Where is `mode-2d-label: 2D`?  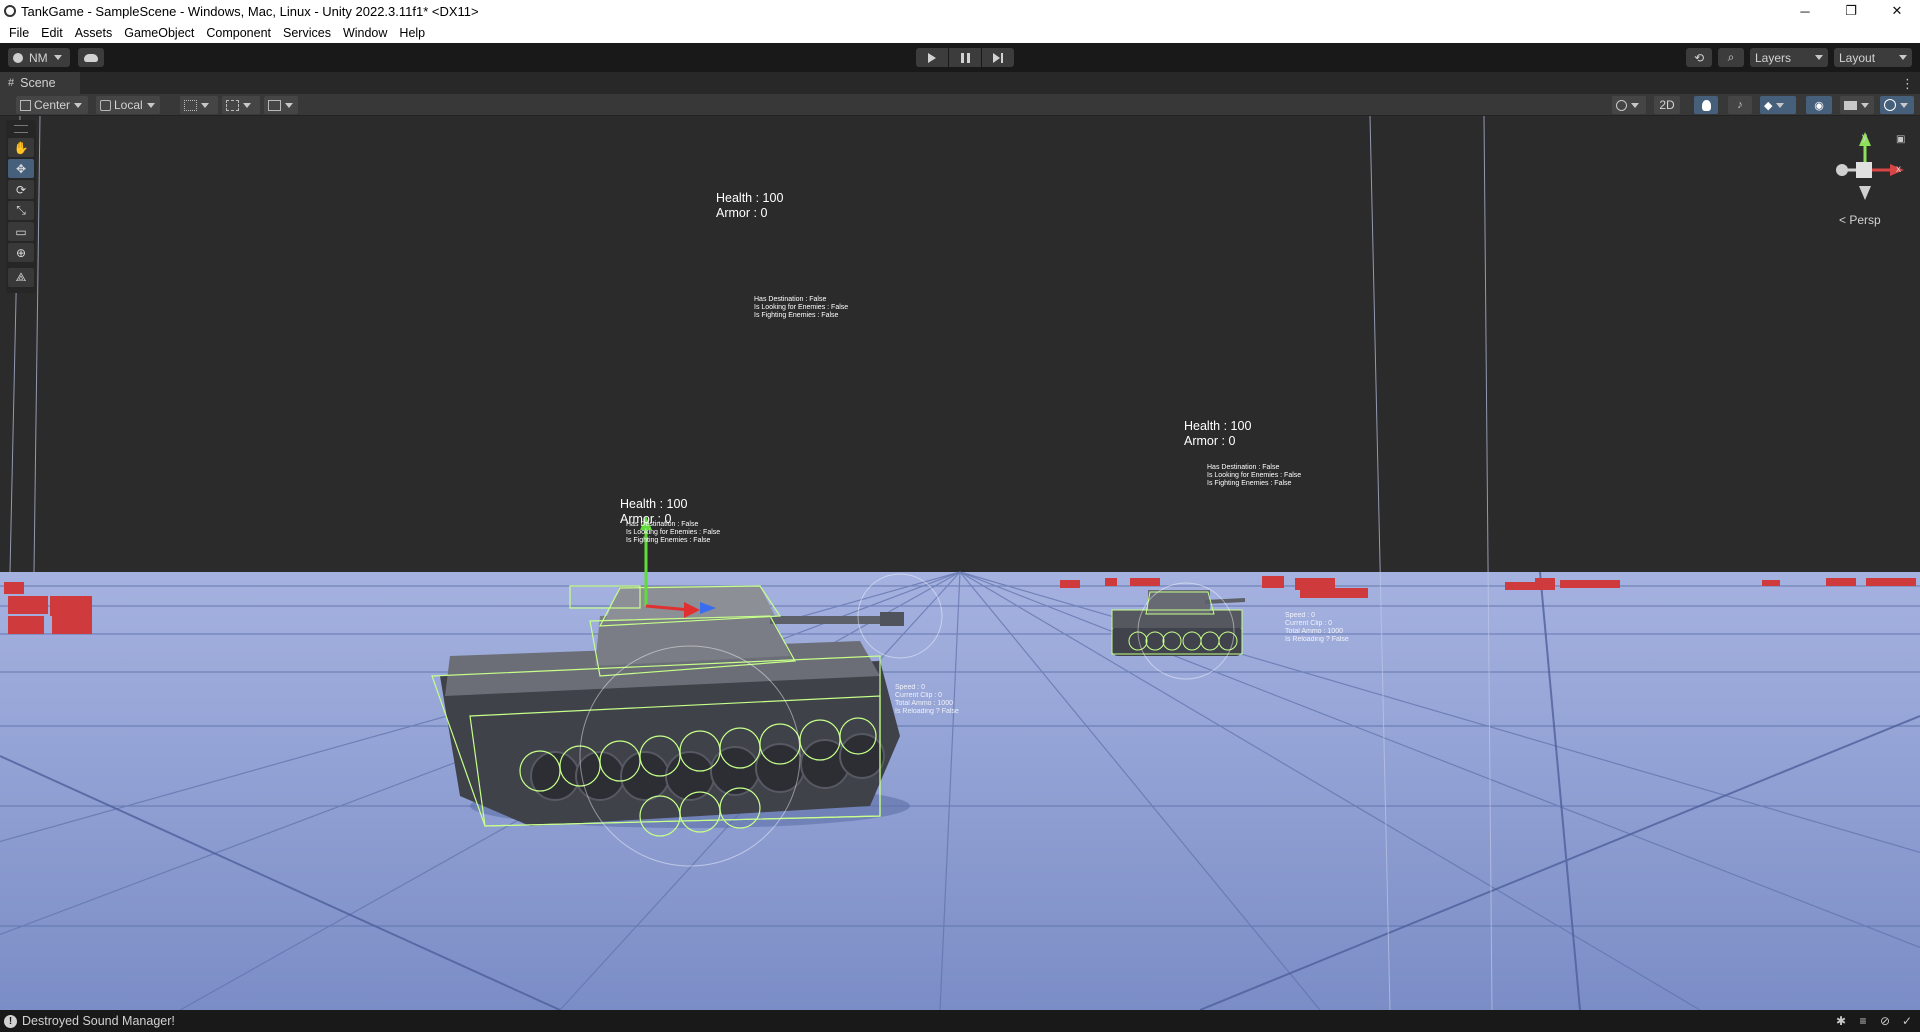 mode-2d-label: 2D is located at coordinates (1667, 105).